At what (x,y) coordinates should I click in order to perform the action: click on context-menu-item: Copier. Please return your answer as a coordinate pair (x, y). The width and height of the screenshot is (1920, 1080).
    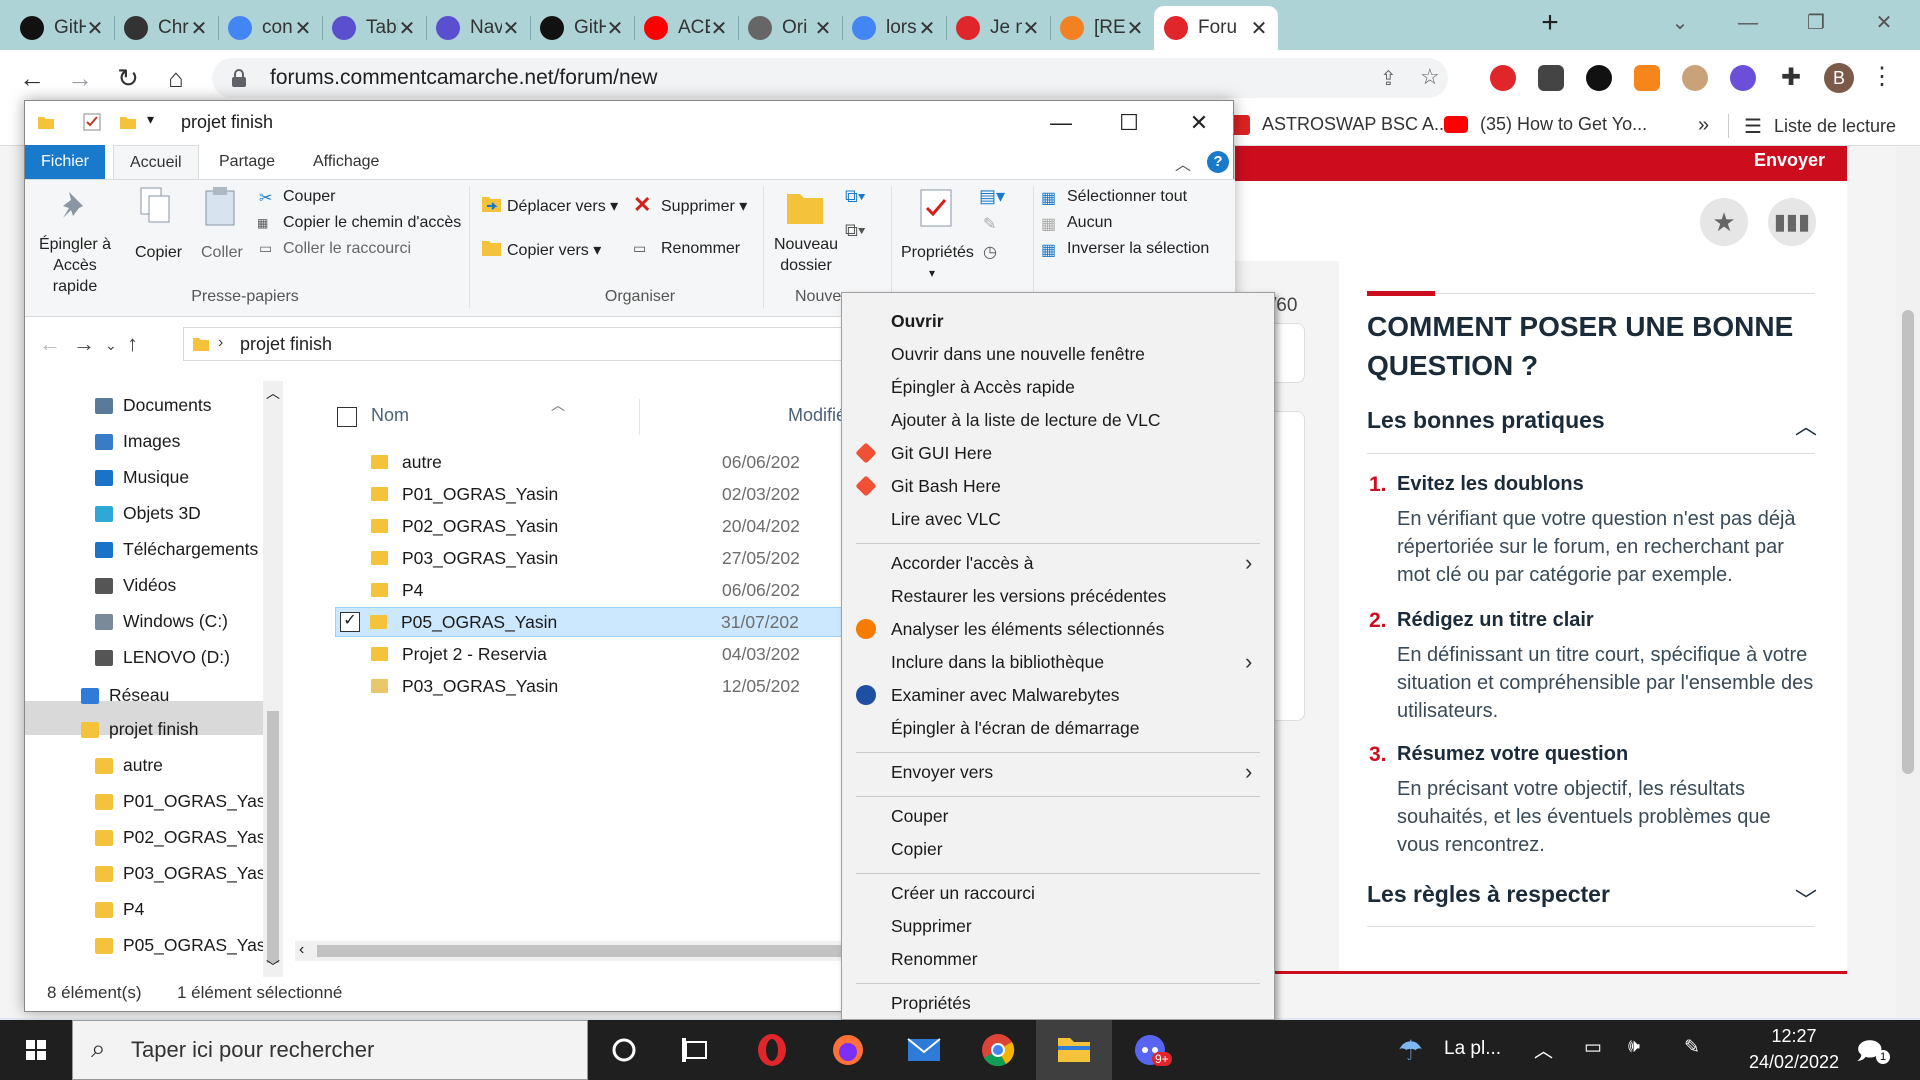
    Looking at the image, I should click on (1058, 849).